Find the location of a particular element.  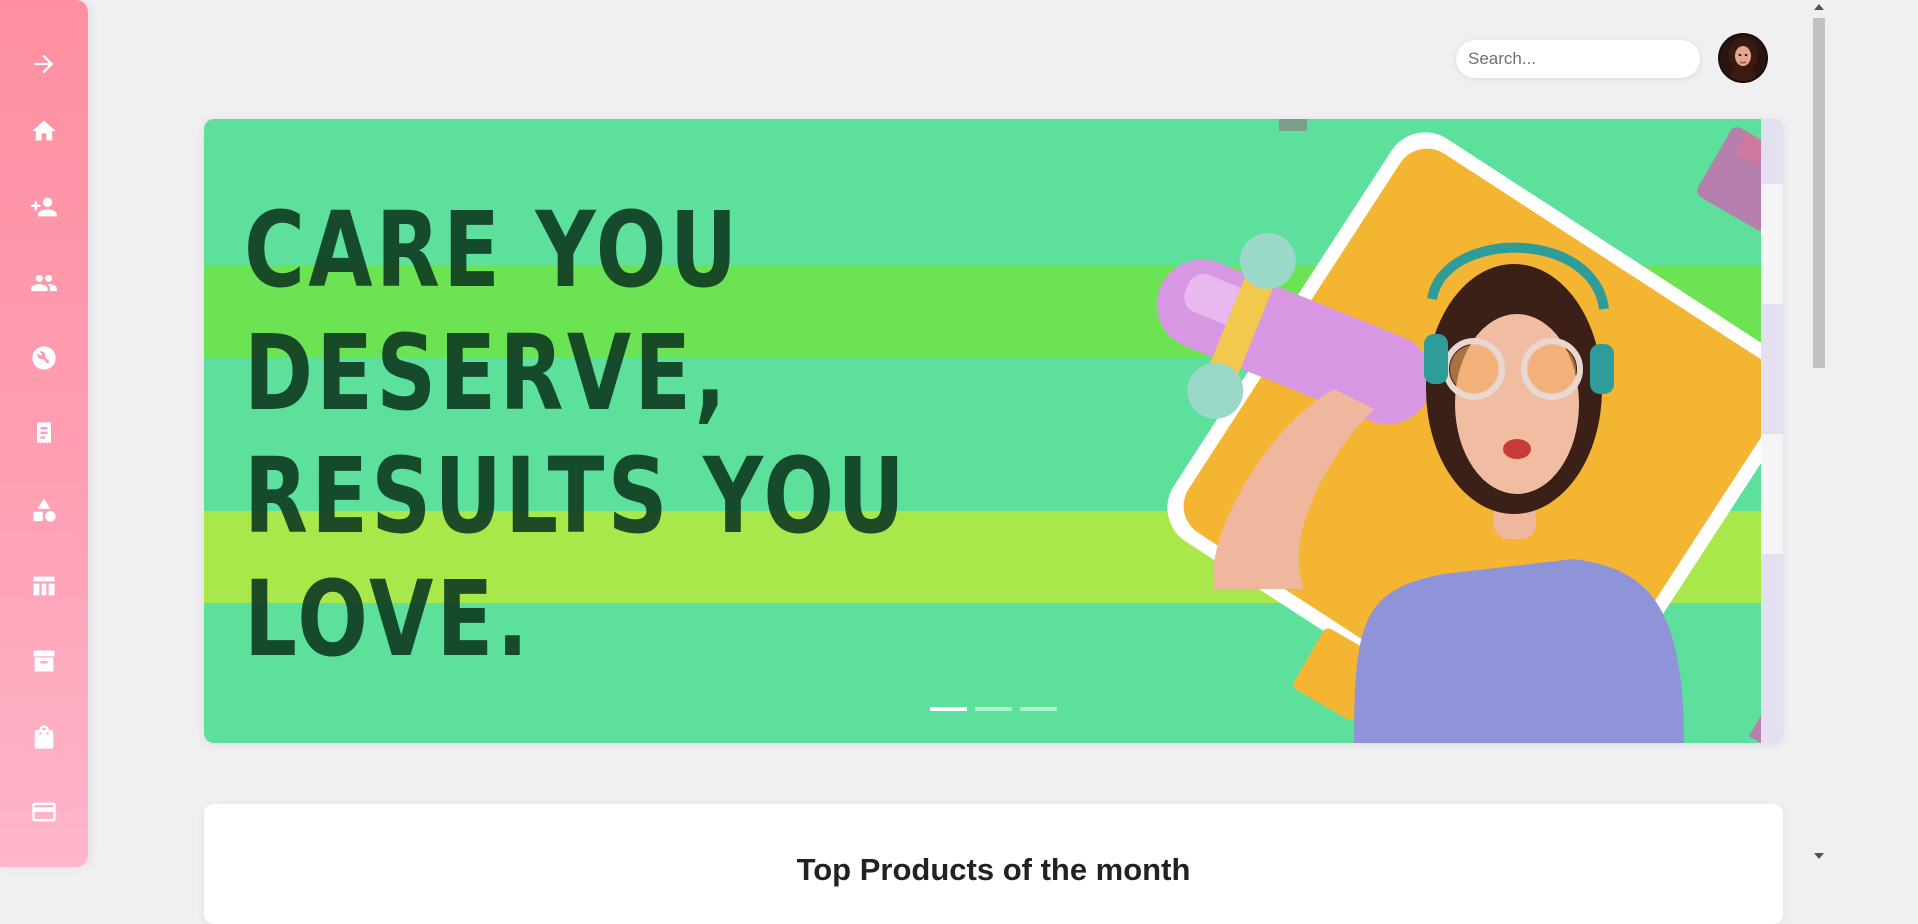

receipt-icon is located at coordinates (44, 433).